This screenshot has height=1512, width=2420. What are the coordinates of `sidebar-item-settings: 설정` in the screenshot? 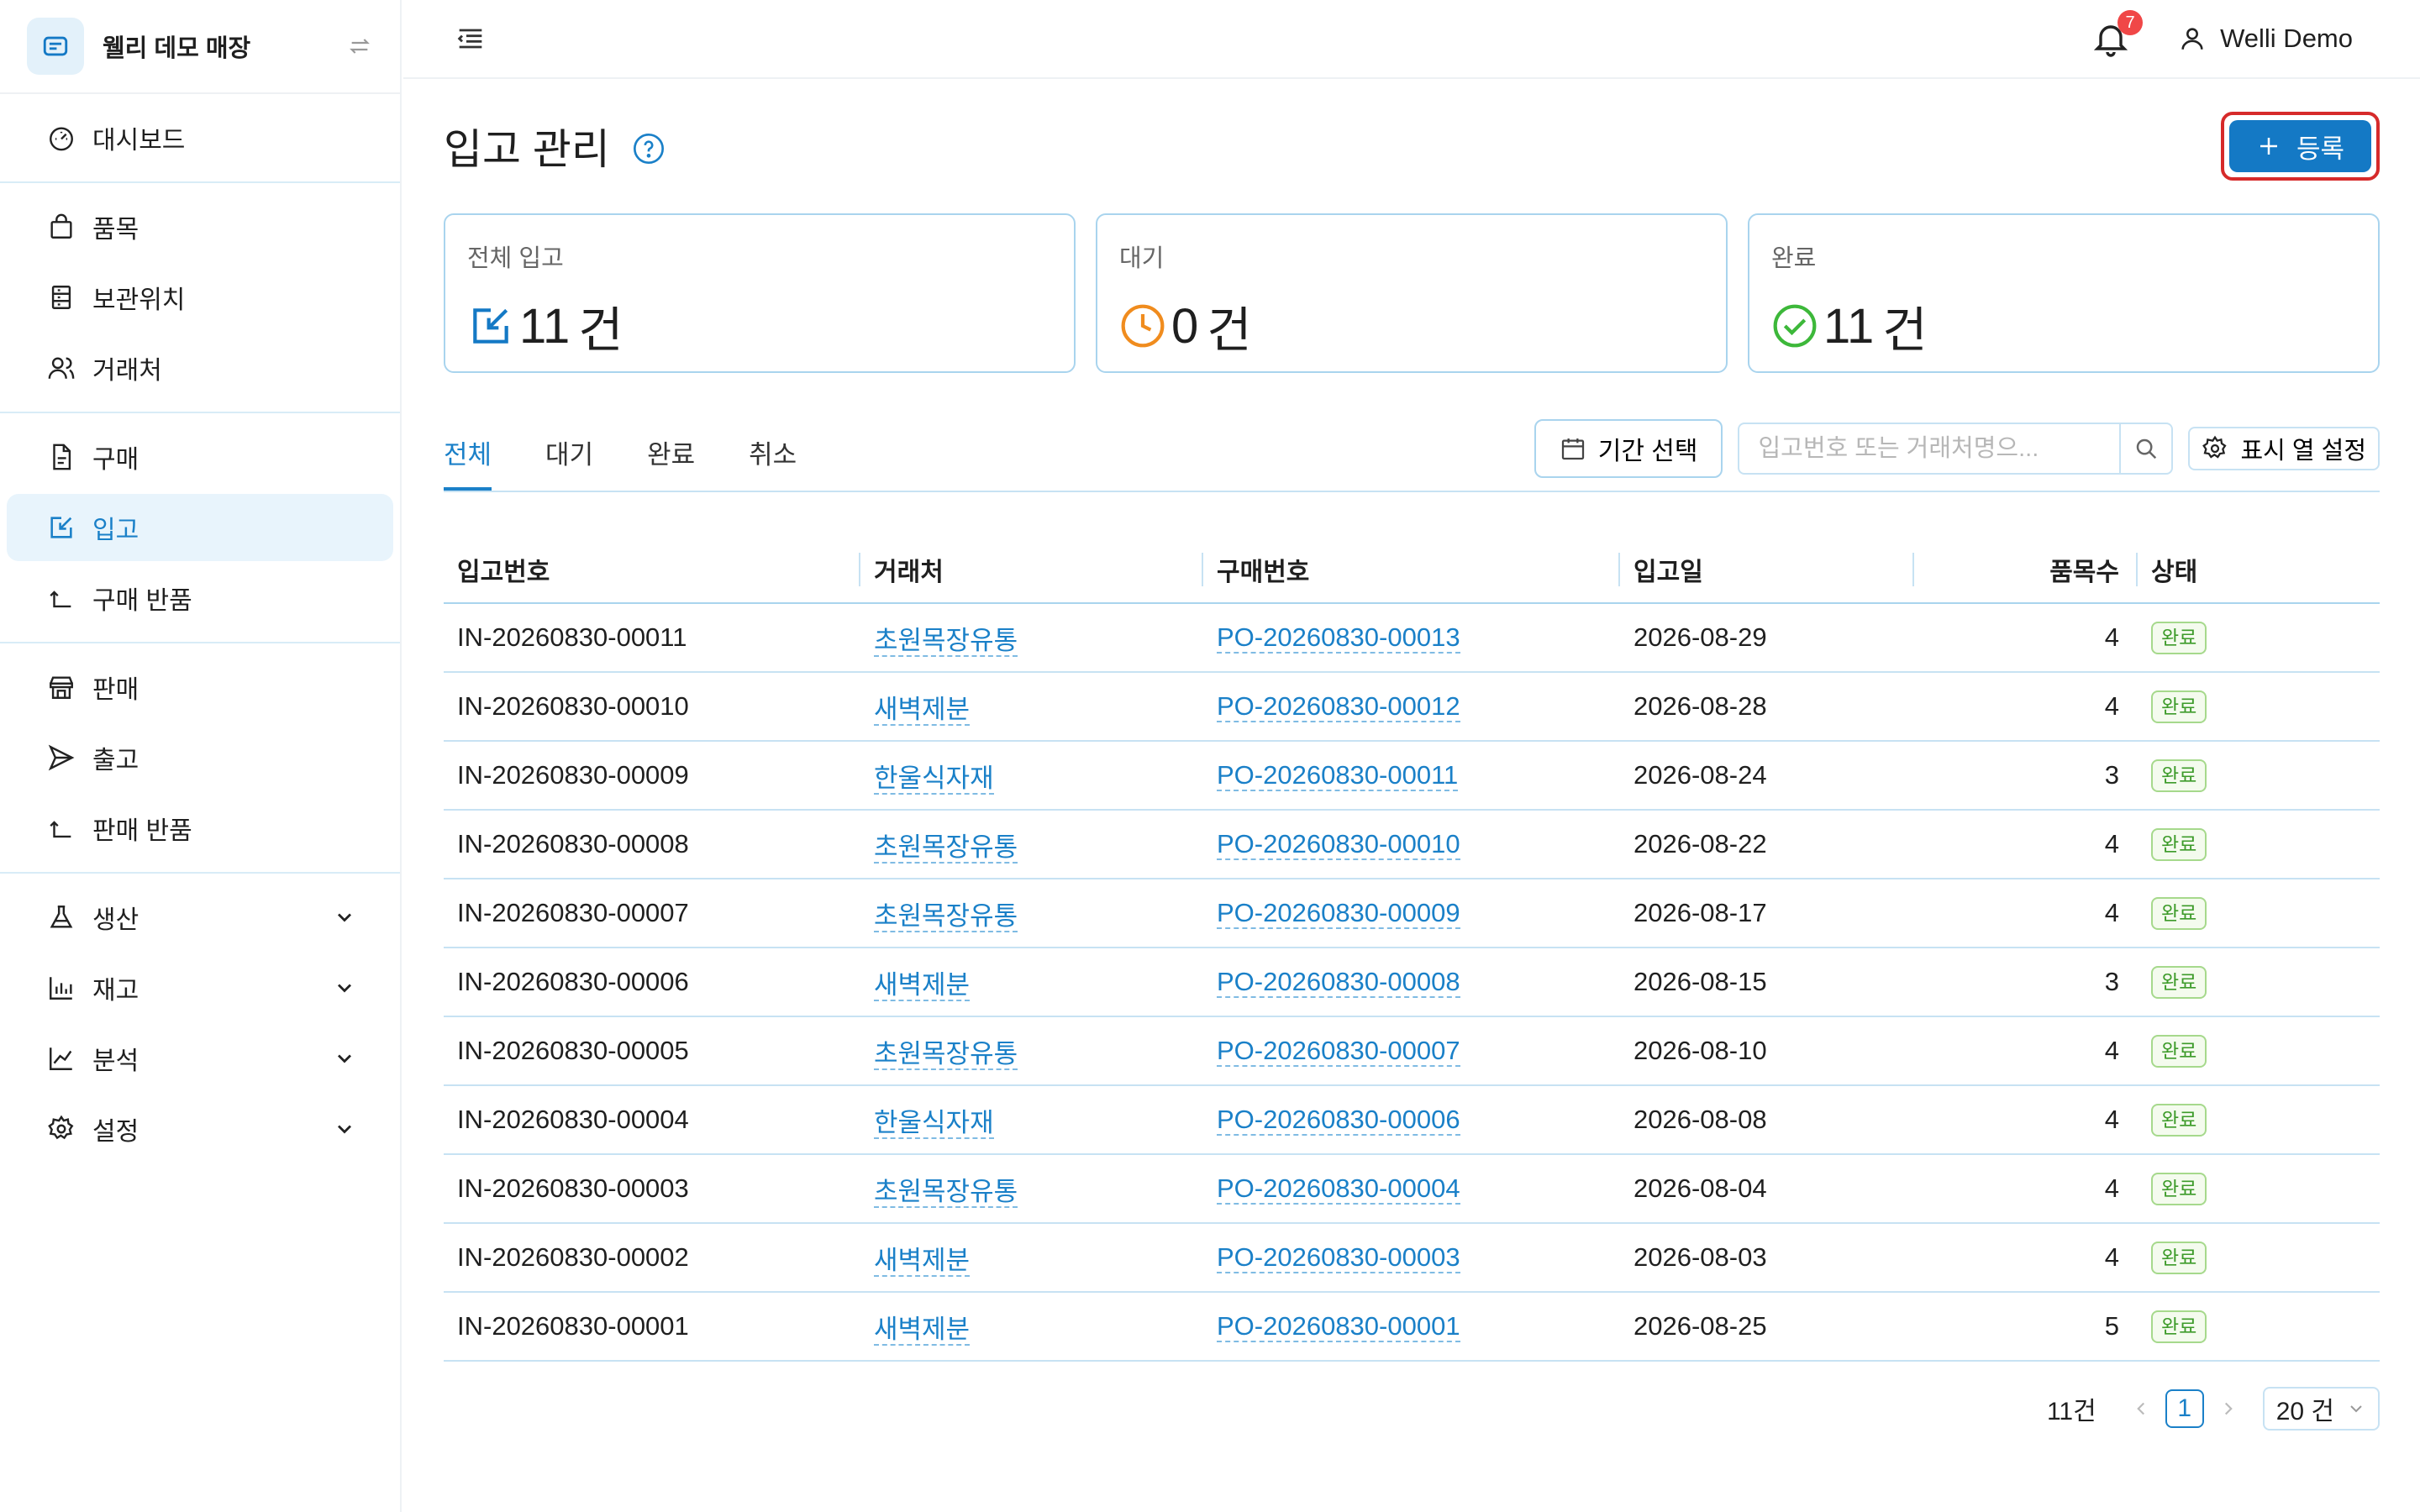 It's located at (200, 1129).